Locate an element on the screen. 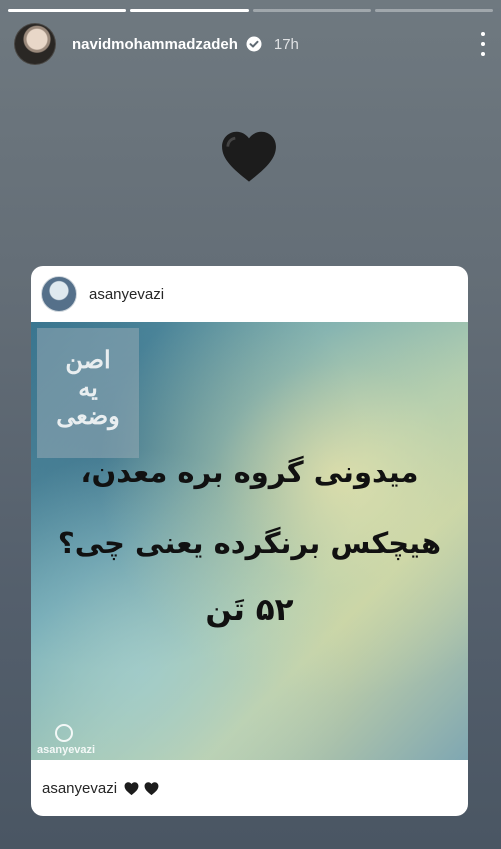 Image resolution: width=501 pixels, height=849 pixels. brand-logo: اصن یه وضعی is located at coordinates (88, 393).